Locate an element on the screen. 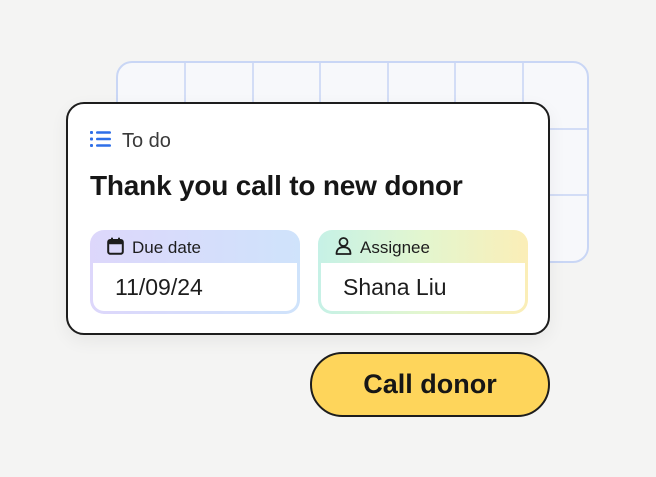 This screenshot has height=477, width=656. call-donor-button: Call donor is located at coordinates (430, 384).